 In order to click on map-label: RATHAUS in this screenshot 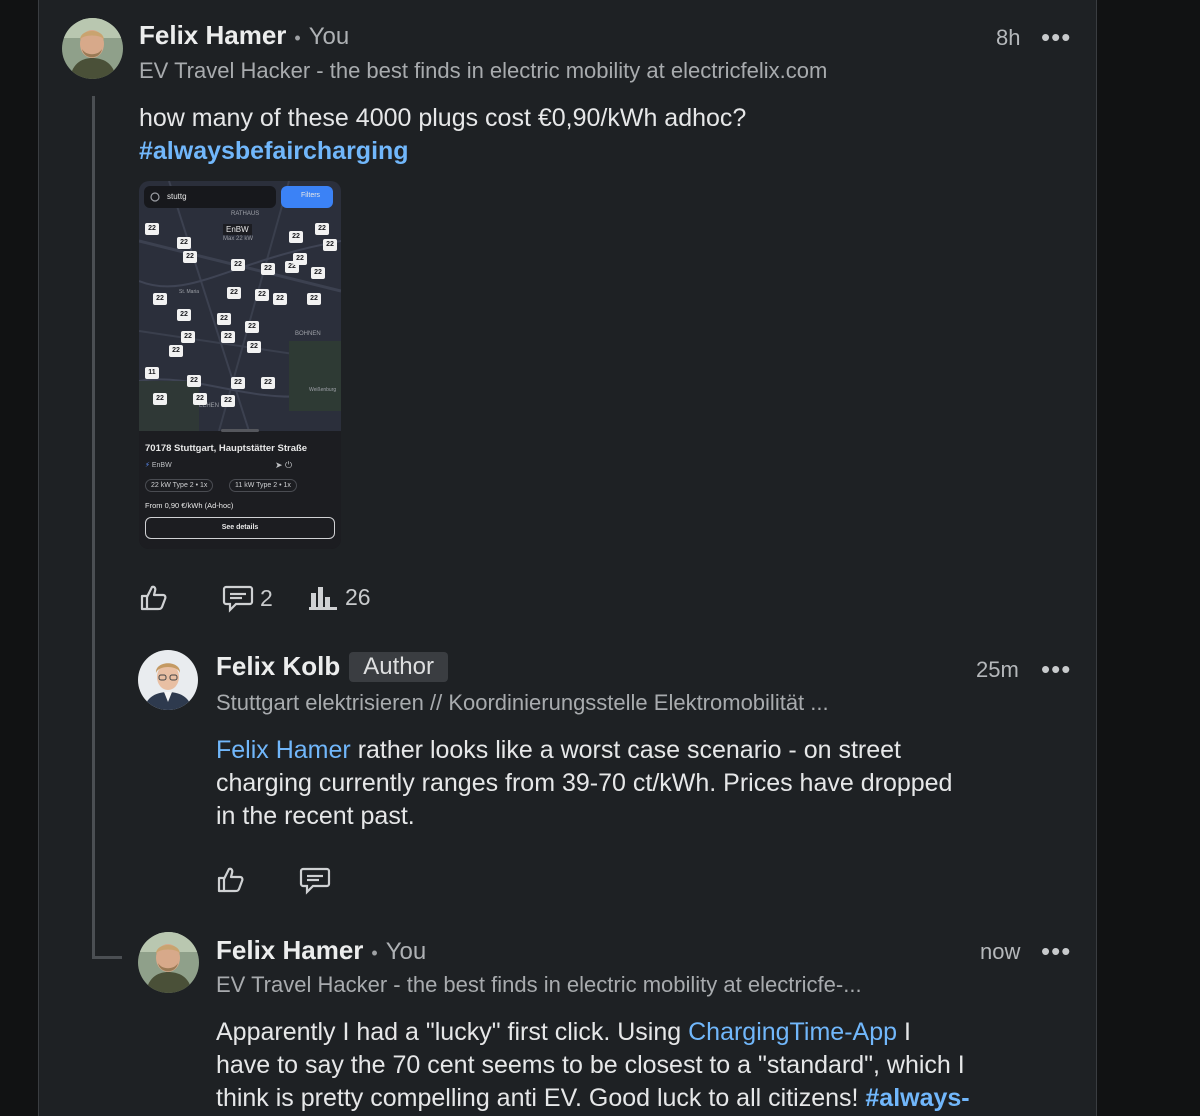, I will do `click(245, 214)`.